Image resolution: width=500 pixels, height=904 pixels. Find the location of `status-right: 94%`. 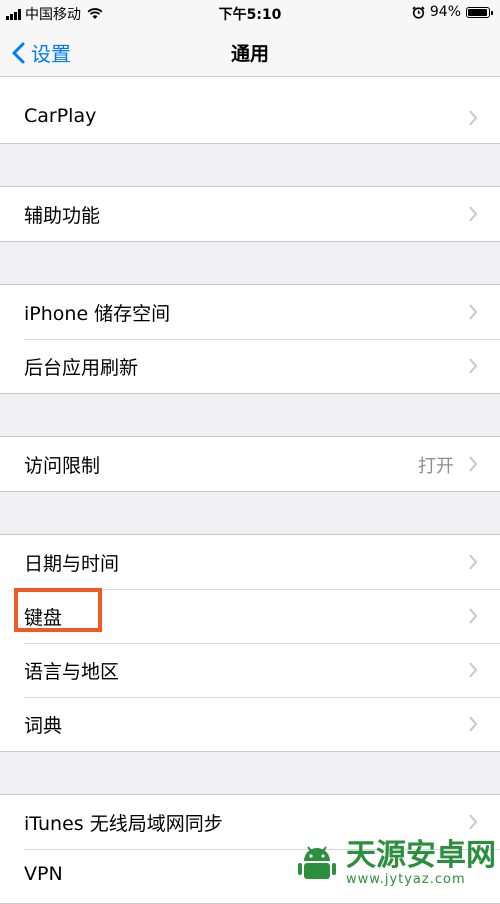

status-right: 94% is located at coordinates (452, 12).